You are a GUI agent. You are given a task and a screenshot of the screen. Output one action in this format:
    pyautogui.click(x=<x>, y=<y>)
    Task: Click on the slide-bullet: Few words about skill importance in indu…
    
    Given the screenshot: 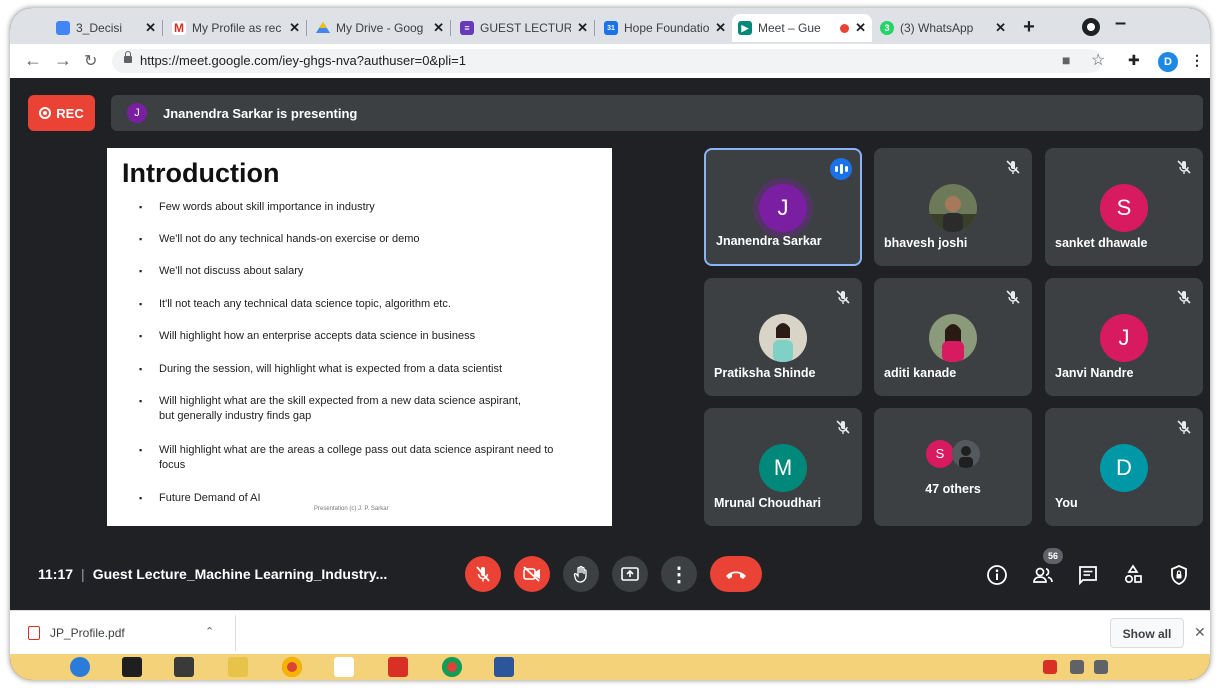 What is the action you would take?
    pyautogui.click(x=257, y=207)
    